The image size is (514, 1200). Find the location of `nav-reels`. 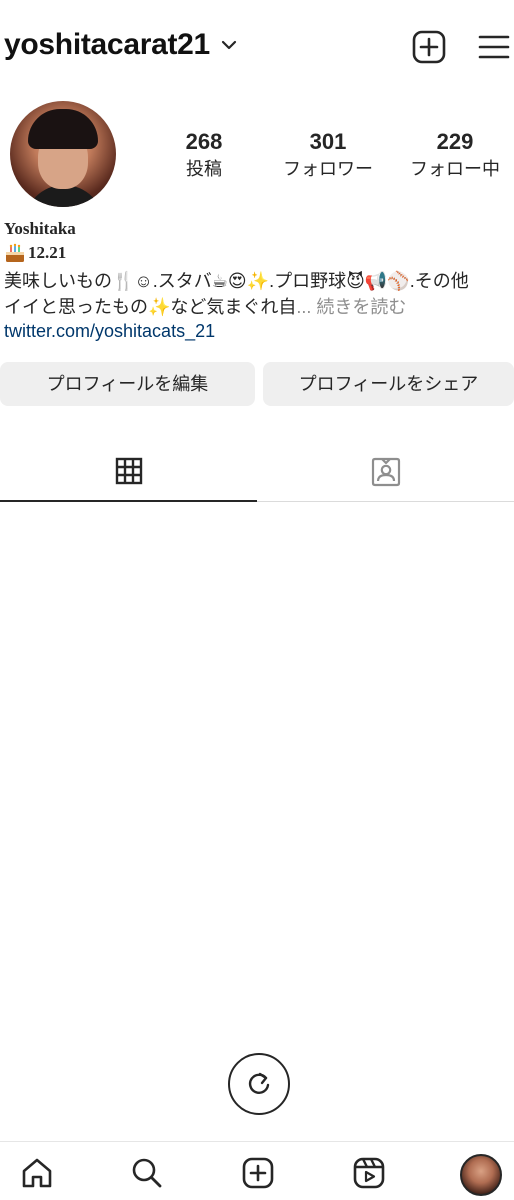

nav-reels is located at coordinates (369, 1173).